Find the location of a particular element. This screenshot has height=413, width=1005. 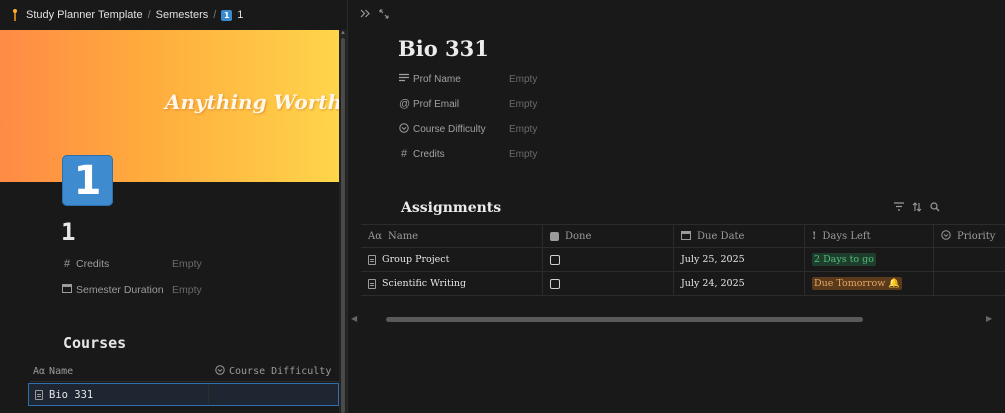

column-header-days-left: ! Days Left is located at coordinates (869, 236).